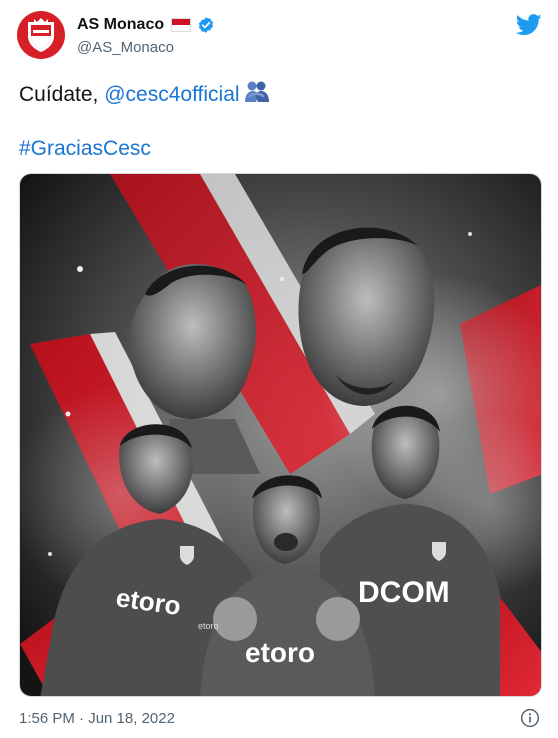  What do you see at coordinates (62, 94) in the screenshot?
I see `tweet-text-prefix: Cuídate,` at bounding box center [62, 94].